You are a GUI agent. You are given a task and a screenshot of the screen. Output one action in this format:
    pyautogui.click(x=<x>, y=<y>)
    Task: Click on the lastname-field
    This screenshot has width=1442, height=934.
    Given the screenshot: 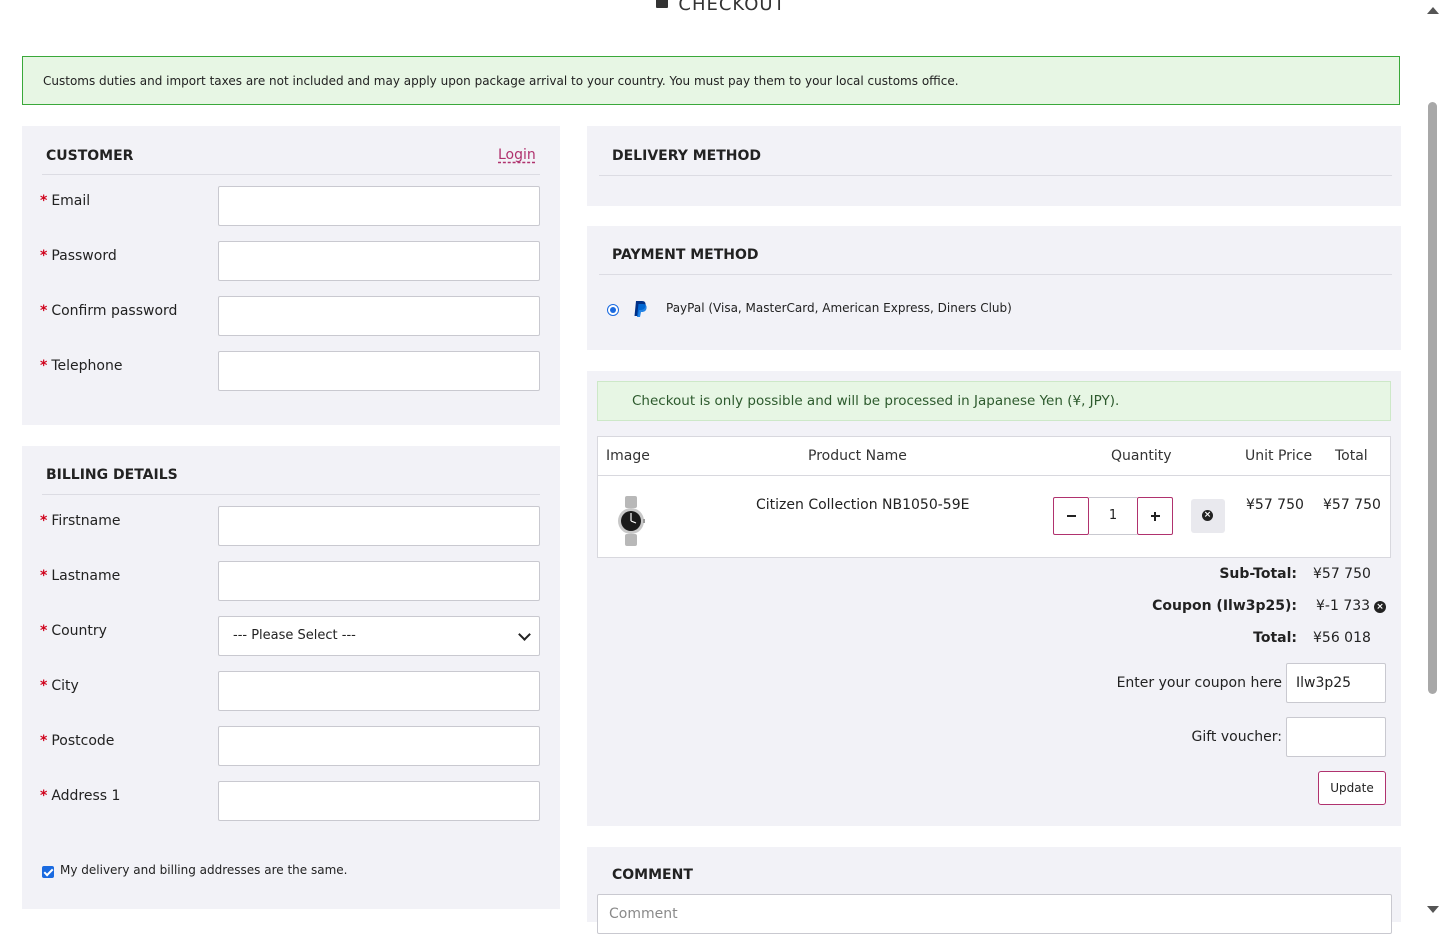 What is the action you would take?
    pyautogui.click(x=379, y=581)
    